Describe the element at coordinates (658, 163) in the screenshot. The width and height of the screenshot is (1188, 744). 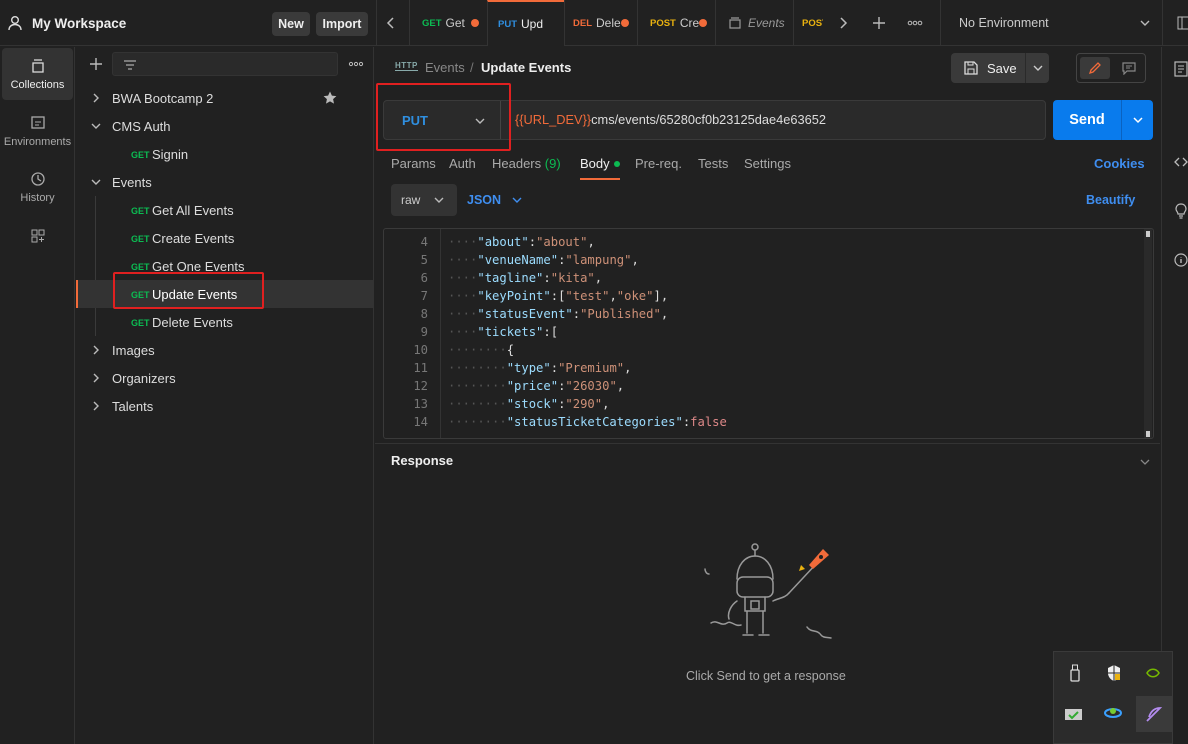
I see `tab-prereq: Pre-req.` at that location.